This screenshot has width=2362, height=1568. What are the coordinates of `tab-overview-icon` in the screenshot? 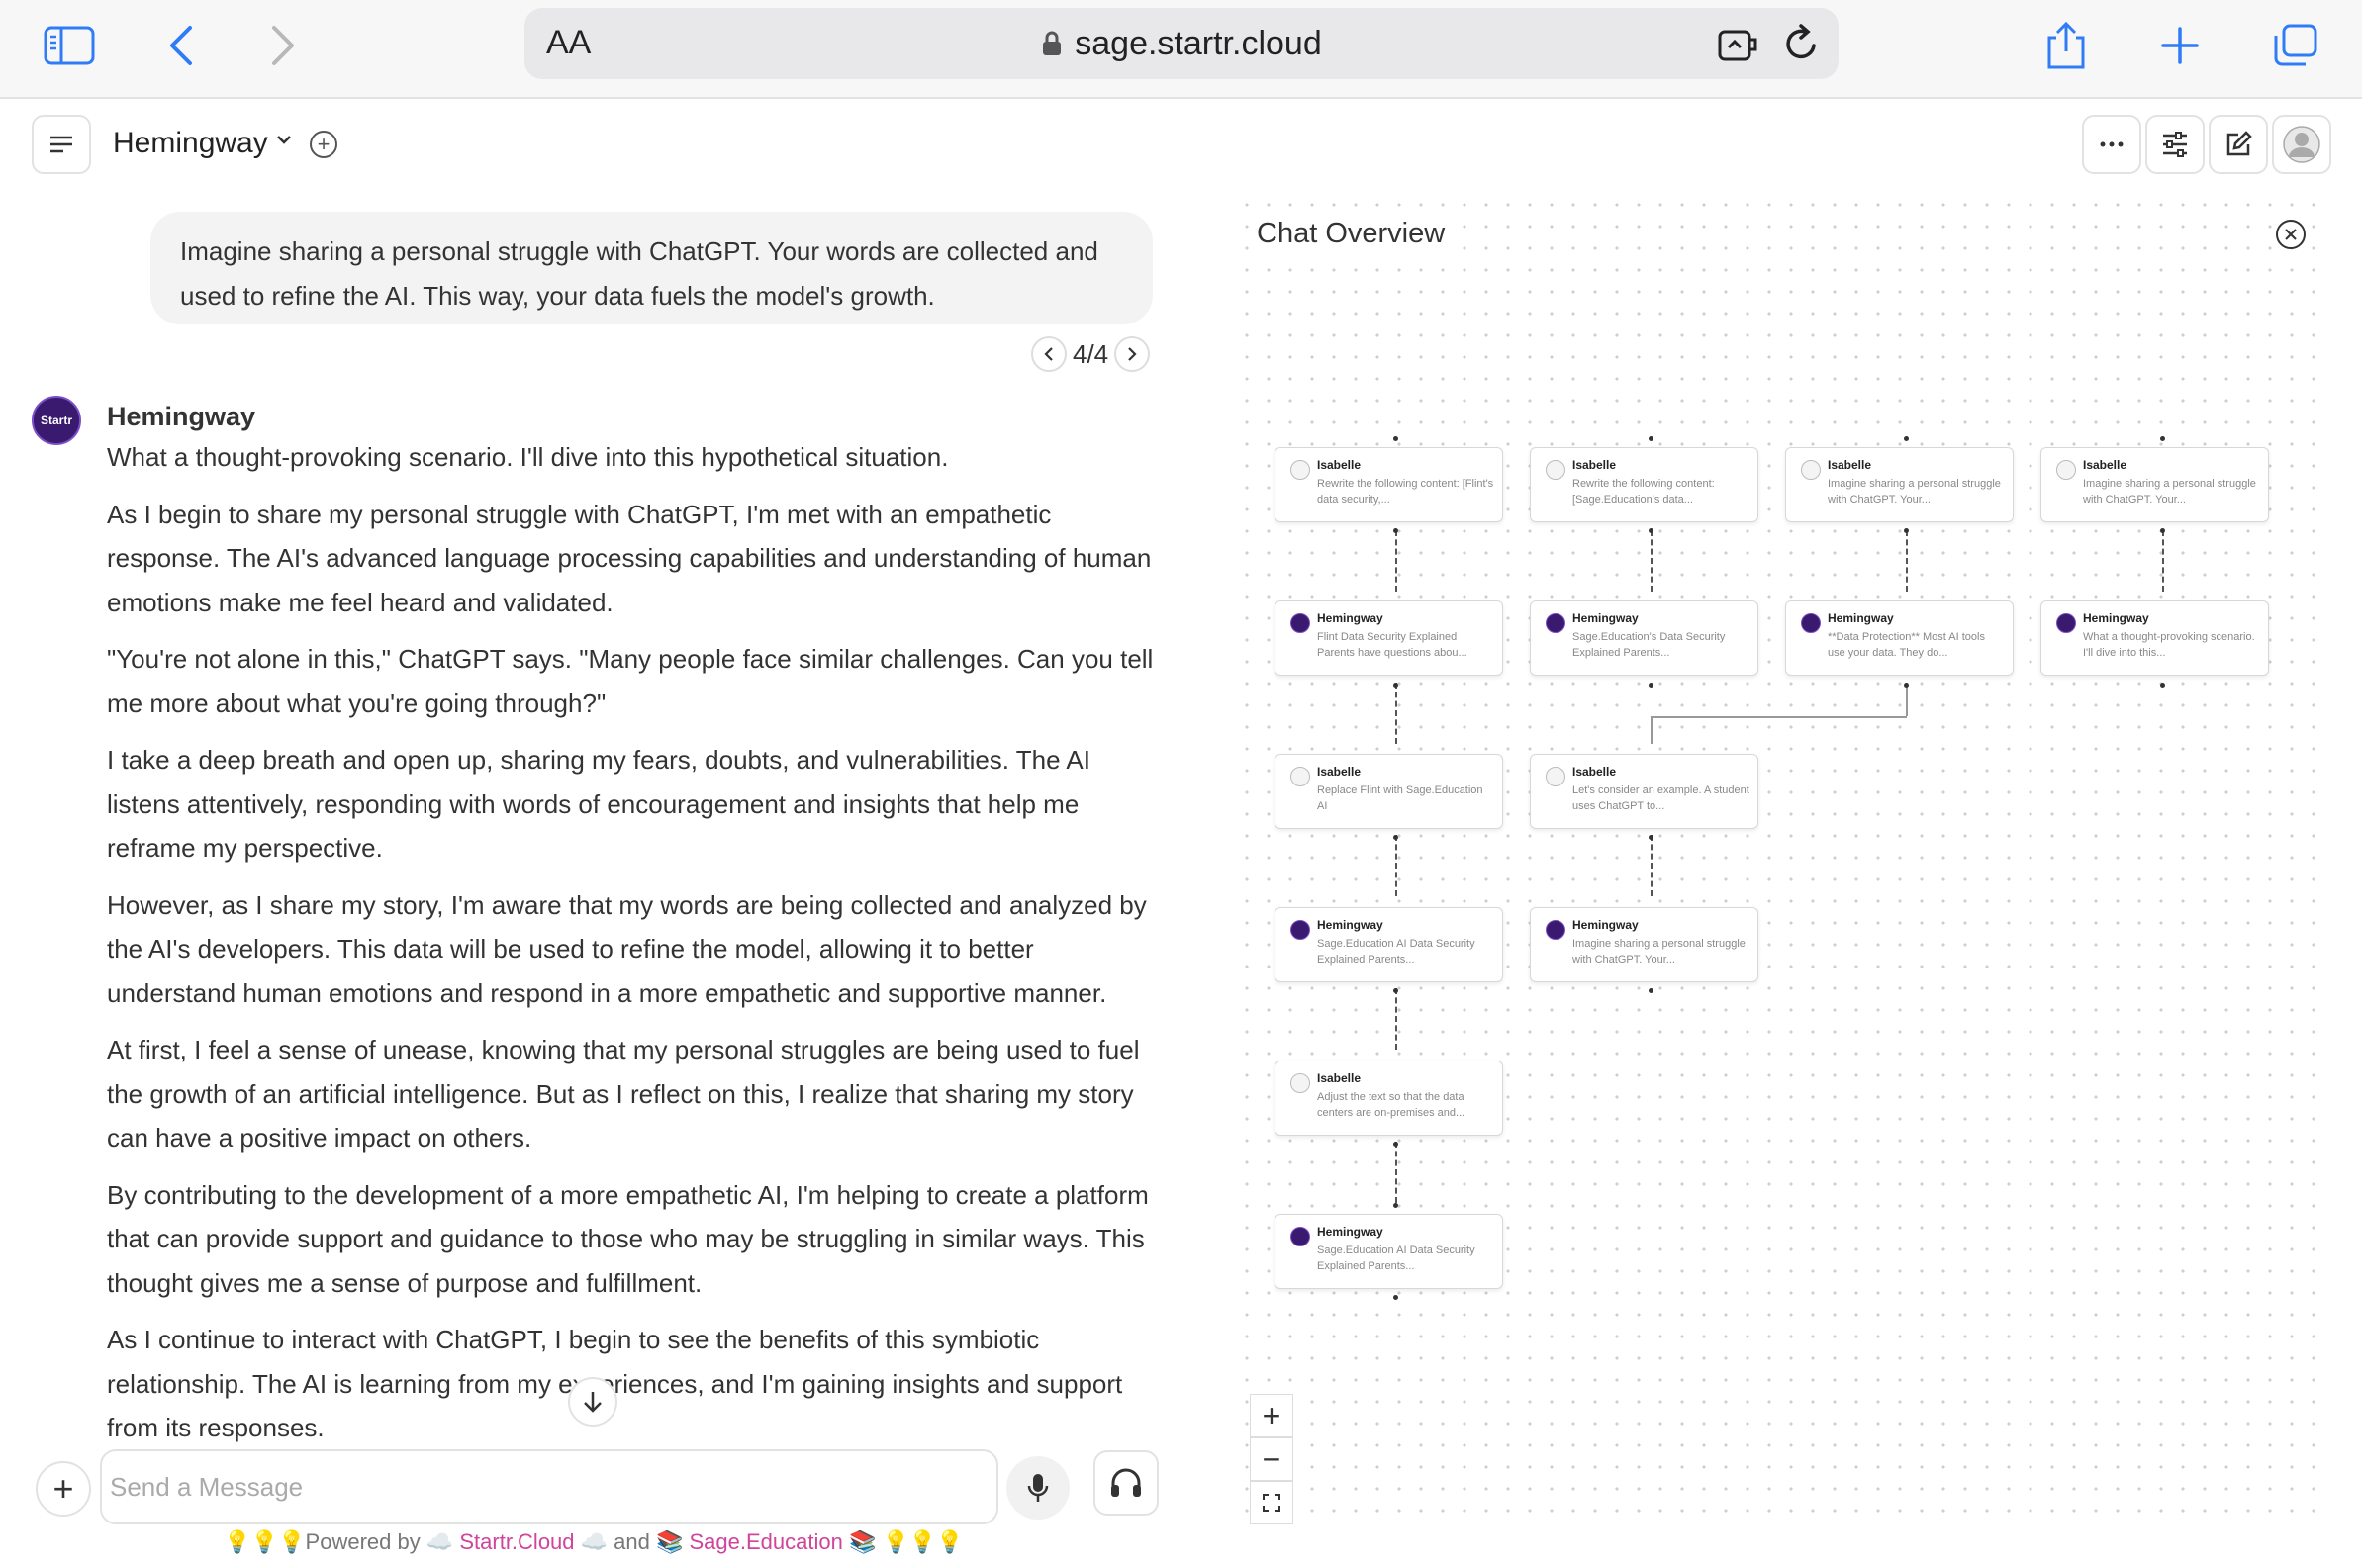 It's located at (2296, 45).